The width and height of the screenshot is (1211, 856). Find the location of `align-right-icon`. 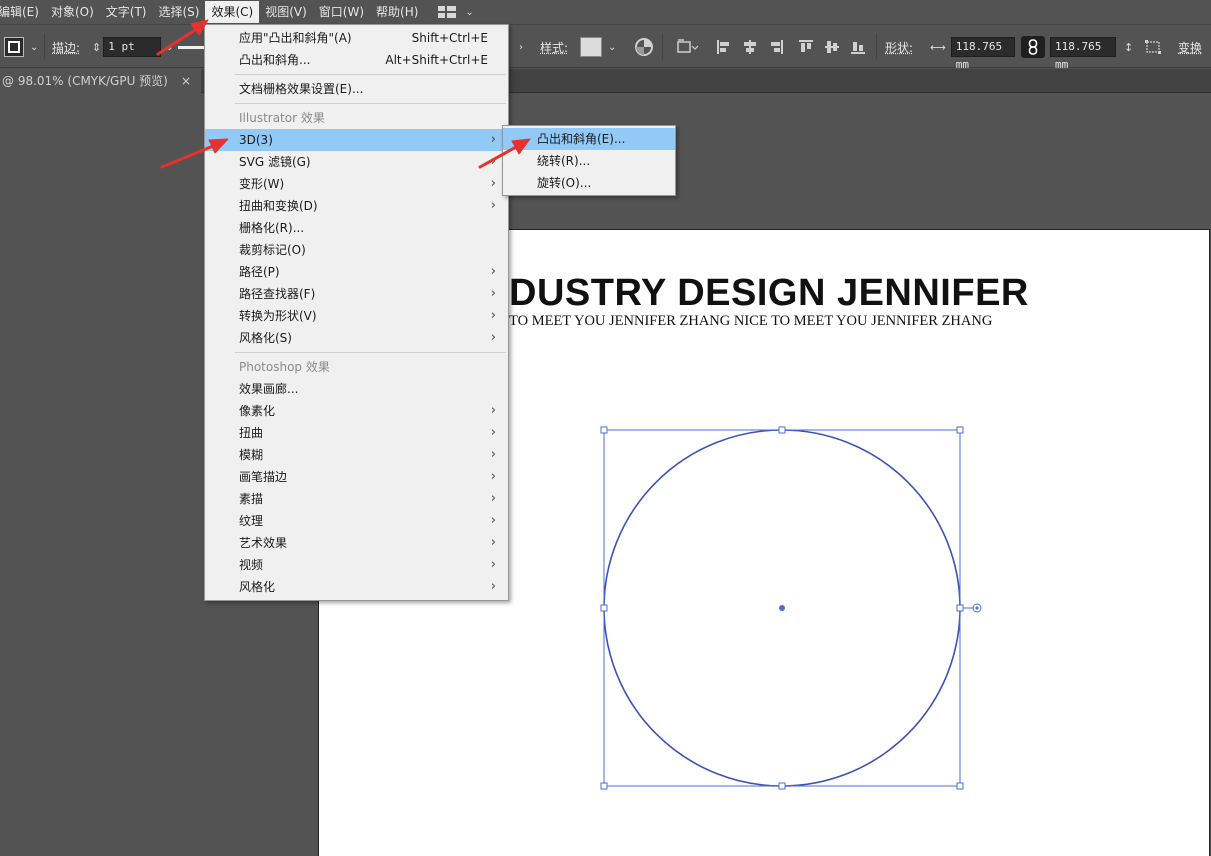

align-right-icon is located at coordinates (776, 47).